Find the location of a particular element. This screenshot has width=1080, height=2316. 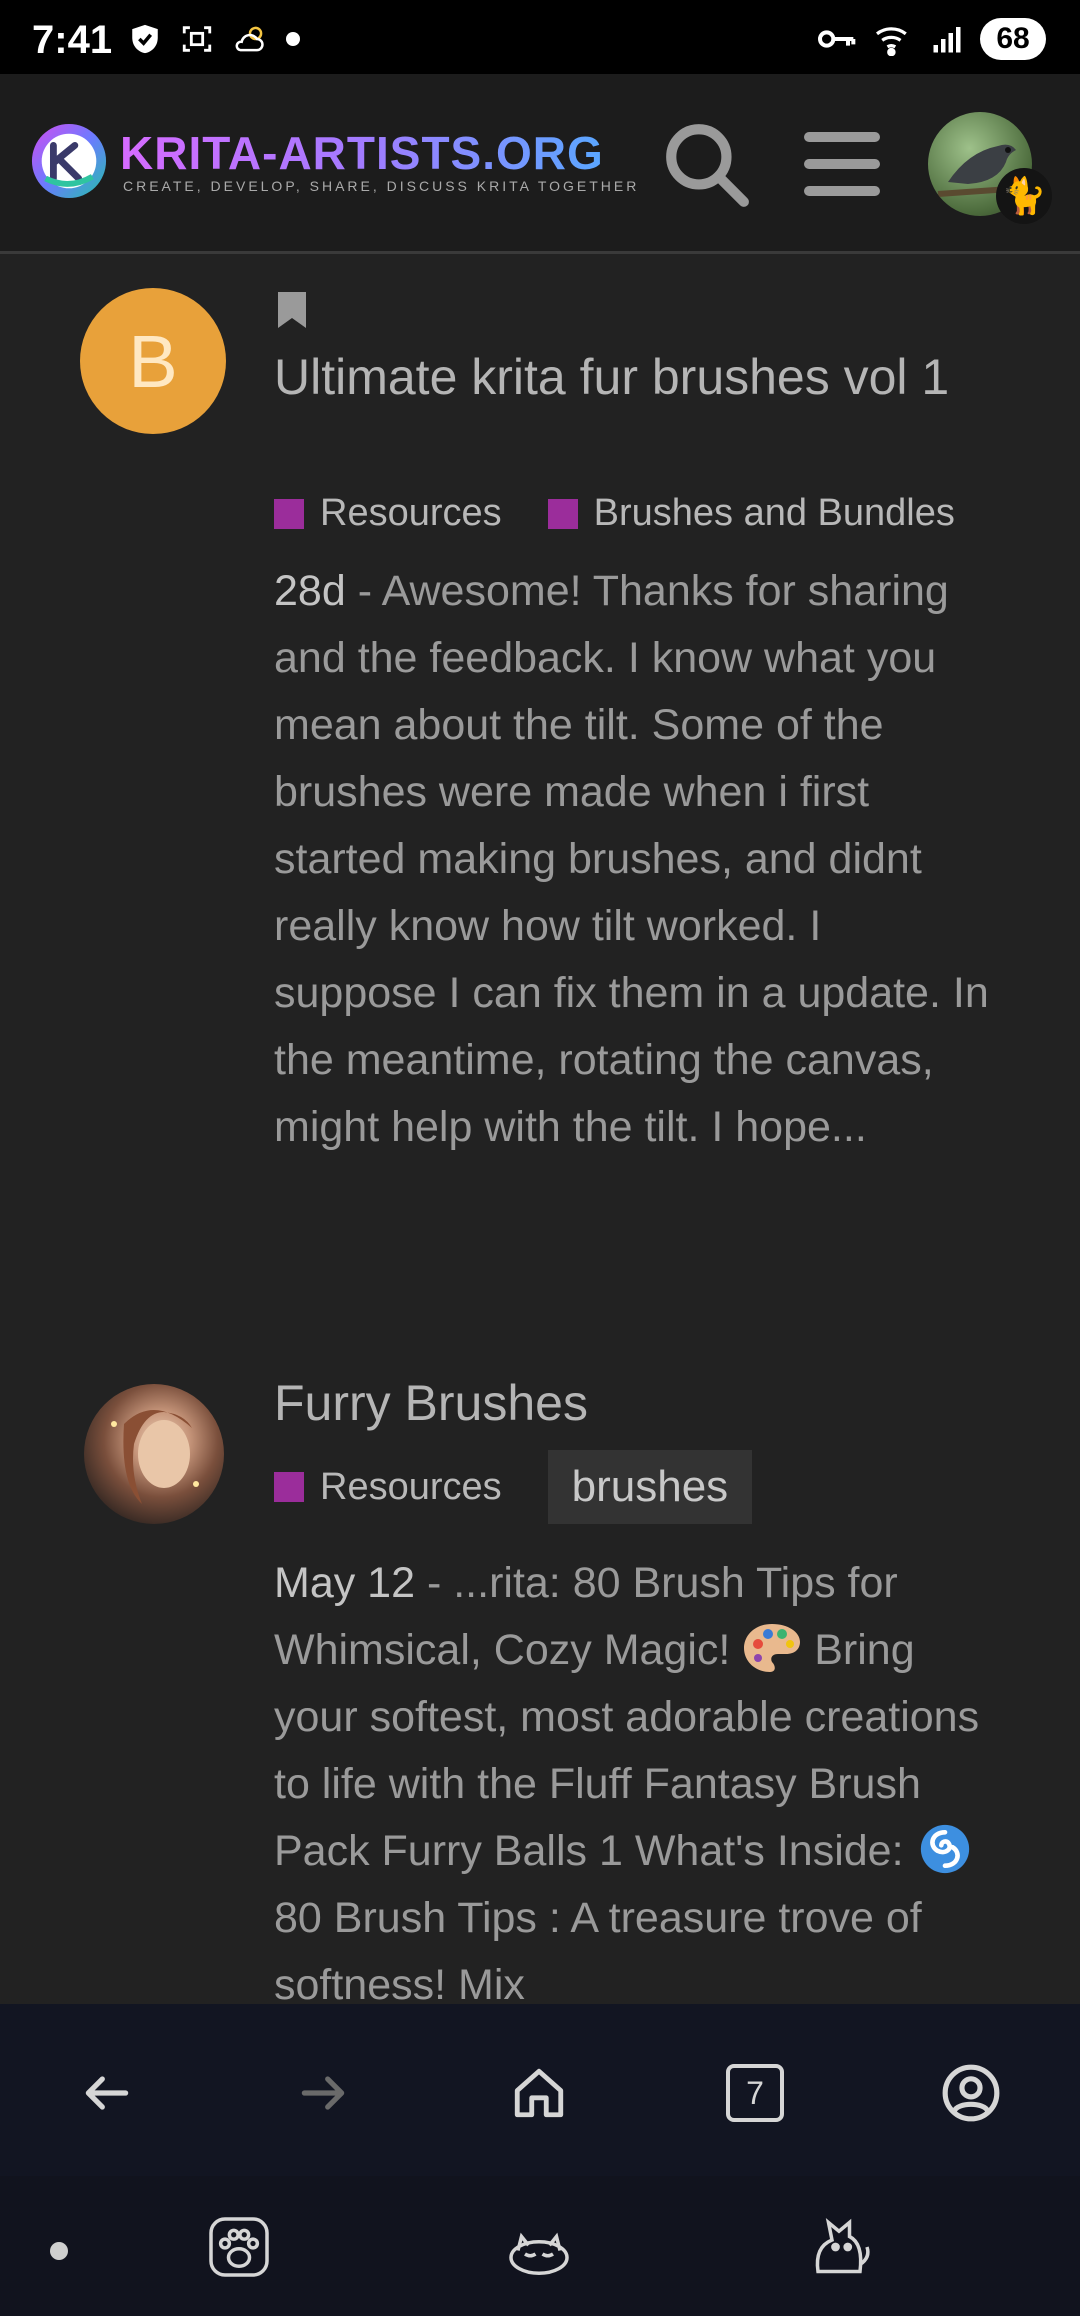

palette-emoji-icon is located at coordinates (772, 1648).